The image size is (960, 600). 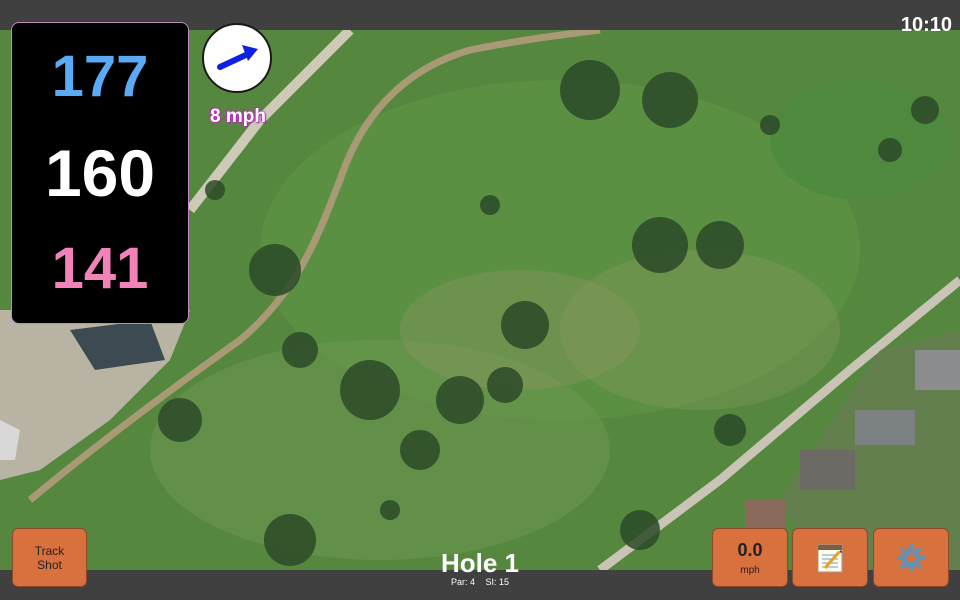 I want to click on middle-distance: 160, so click(x=100, y=173).